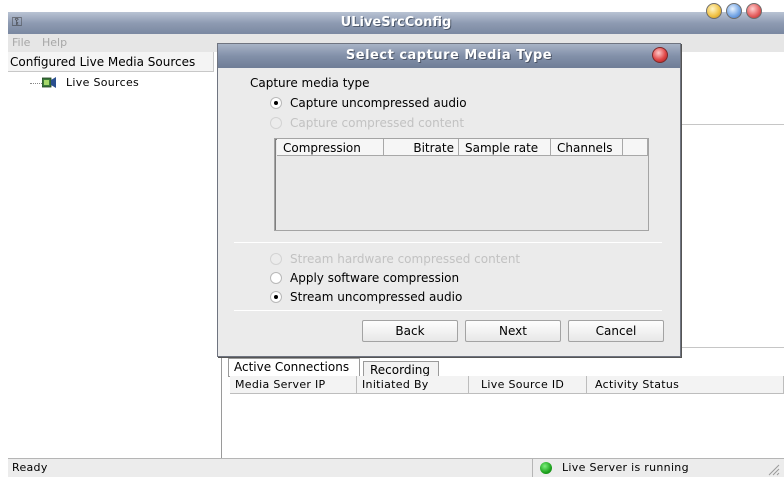 This screenshot has width=784, height=477. What do you see at coordinates (405, 259) in the screenshot?
I see `option-label: Stream hardware compressed content` at bounding box center [405, 259].